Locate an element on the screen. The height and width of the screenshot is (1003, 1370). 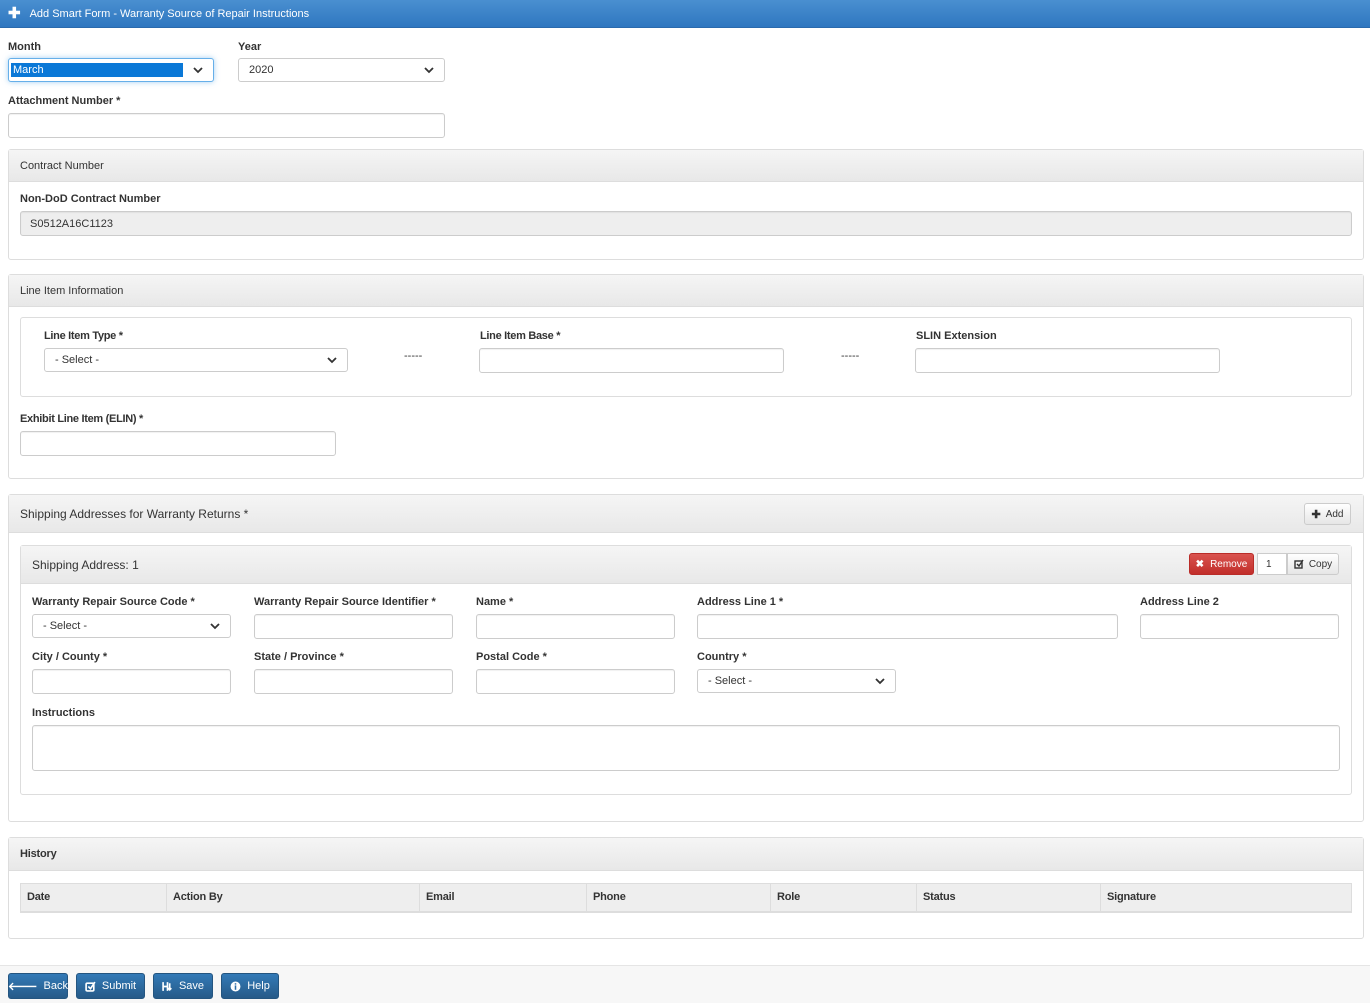
source-code-value: - Select - is located at coordinates (65, 626).